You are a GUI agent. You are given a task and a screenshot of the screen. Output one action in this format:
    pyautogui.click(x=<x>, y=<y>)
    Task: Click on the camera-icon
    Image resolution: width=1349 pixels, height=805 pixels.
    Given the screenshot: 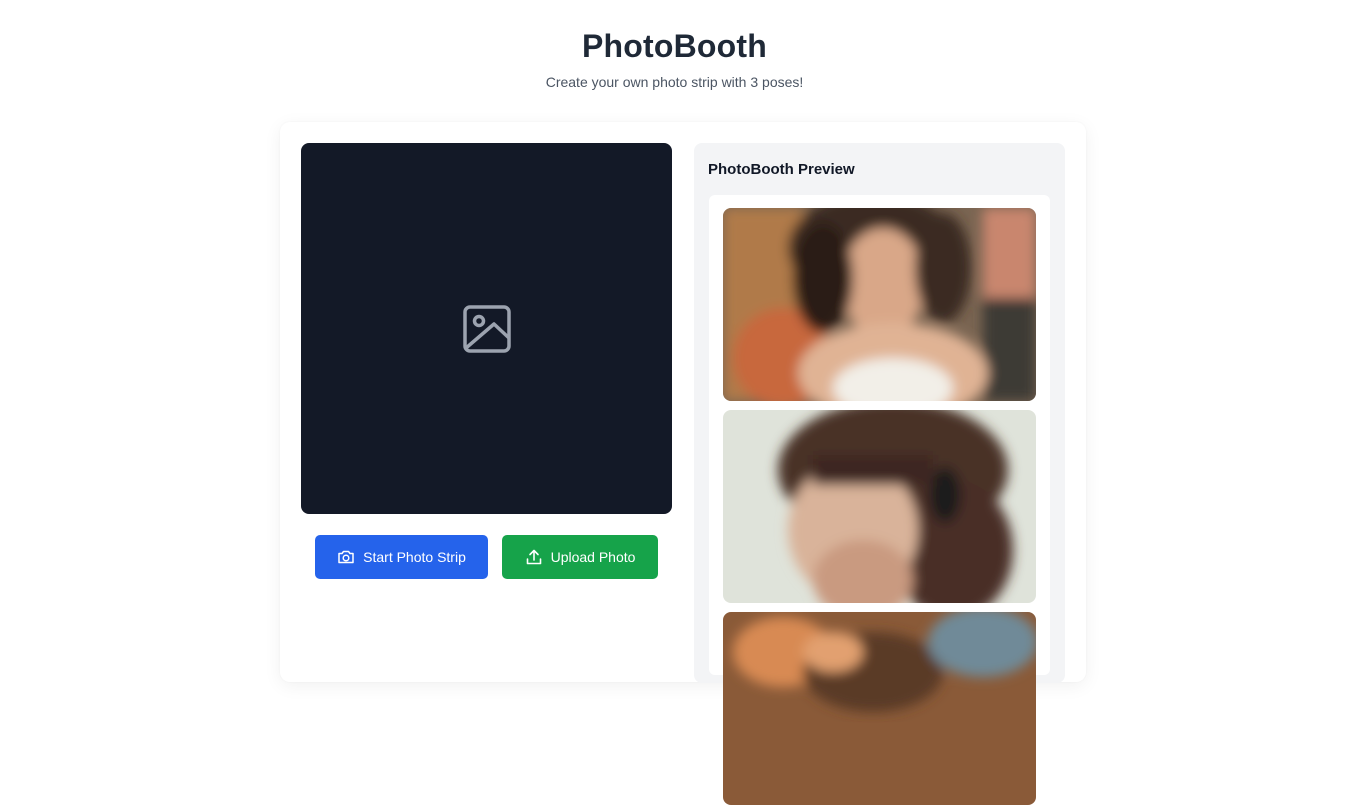 What is the action you would take?
    pyautogui.click(x=346, y=557)
    